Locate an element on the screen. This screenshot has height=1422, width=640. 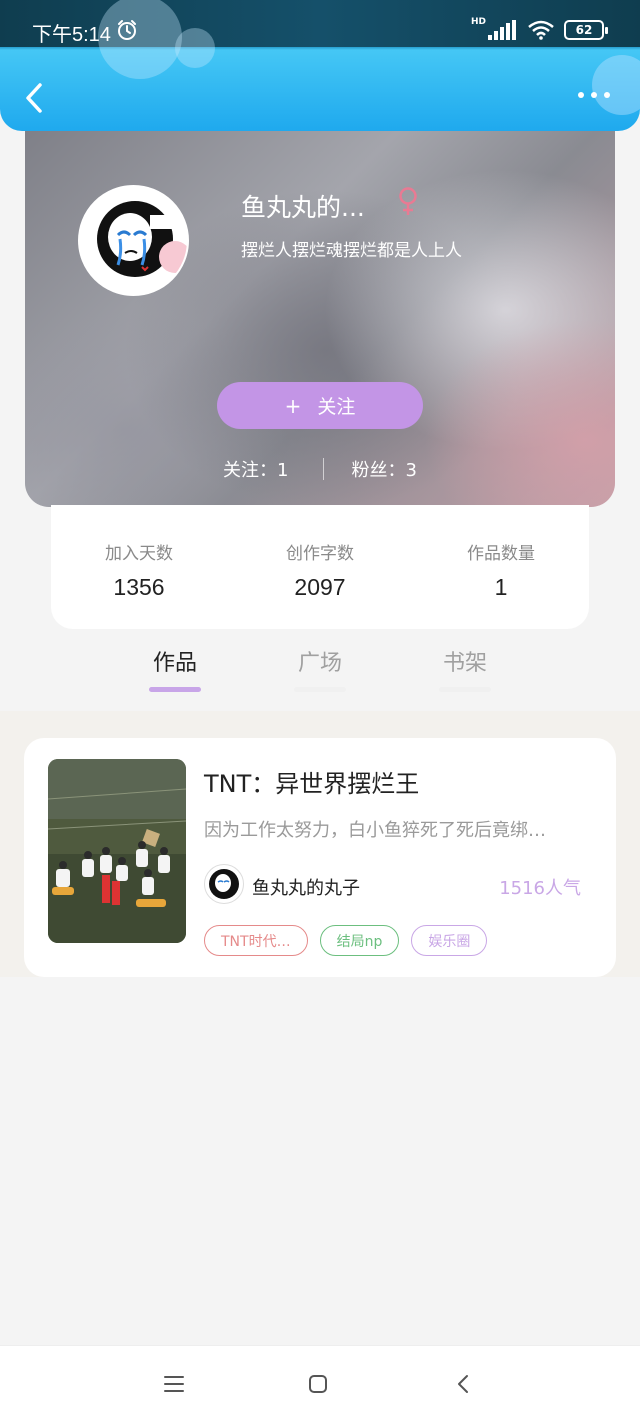
home-icon is located at coordinates (318, 1384).